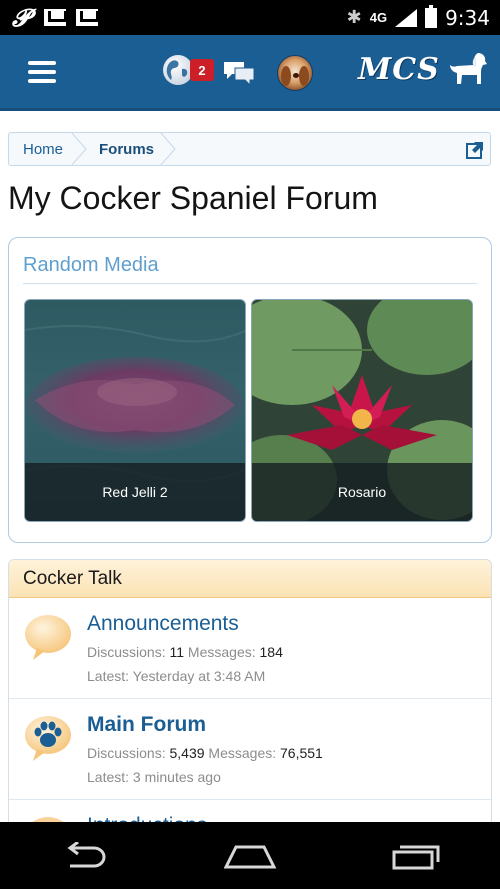  I want to click on recent-apps-button, so click(417, 856).